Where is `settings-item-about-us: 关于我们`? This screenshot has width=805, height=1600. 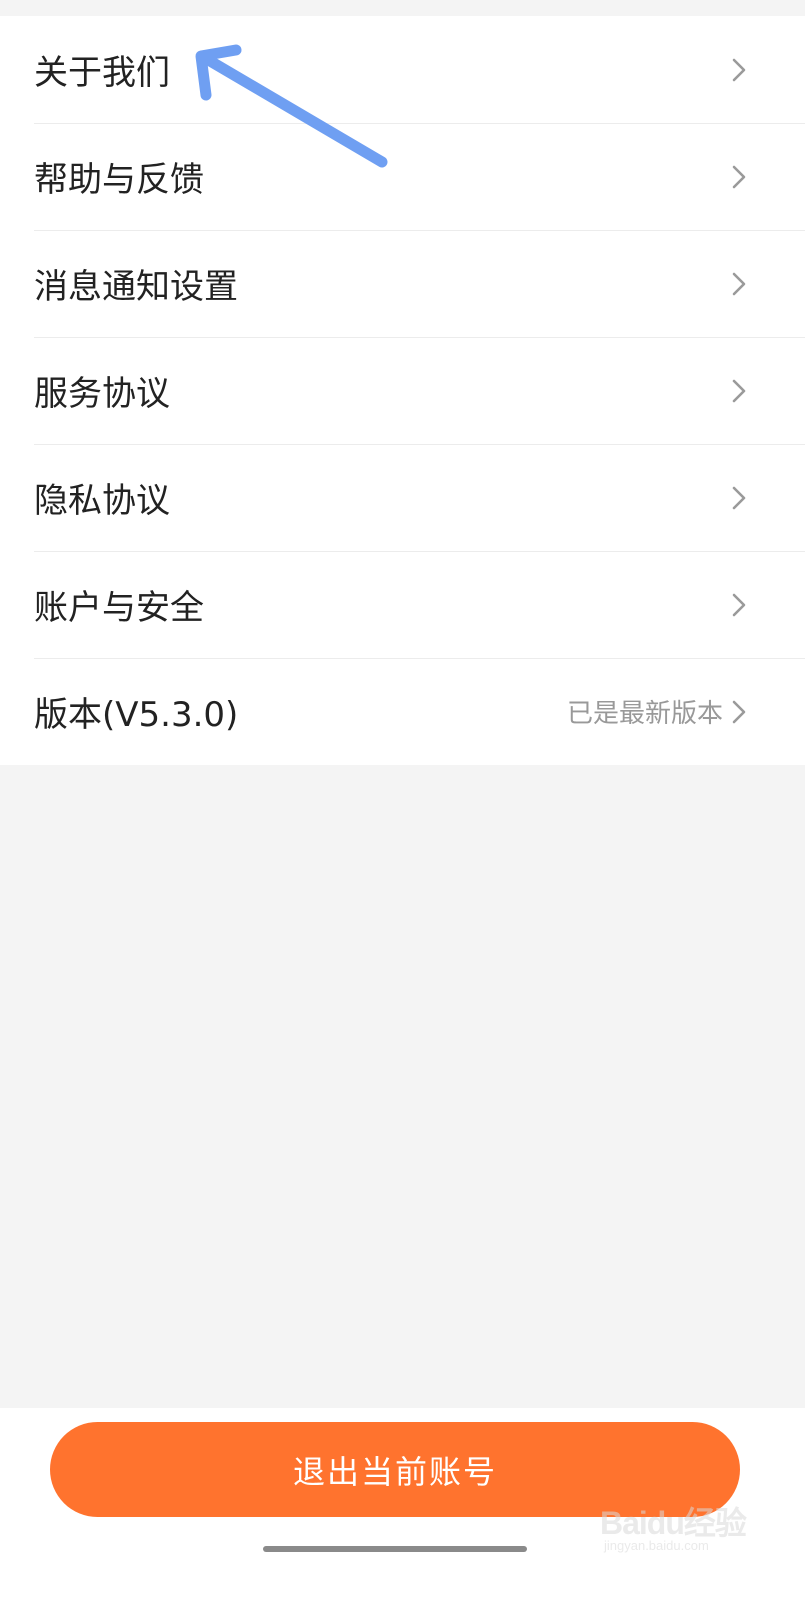
settings-item-about-us: 关于我们 is located at coordinates (402, 69).